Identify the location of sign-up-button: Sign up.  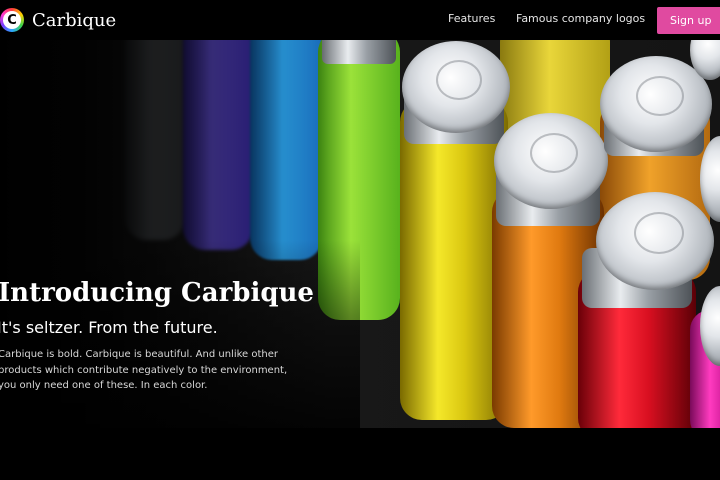
(688, 20).